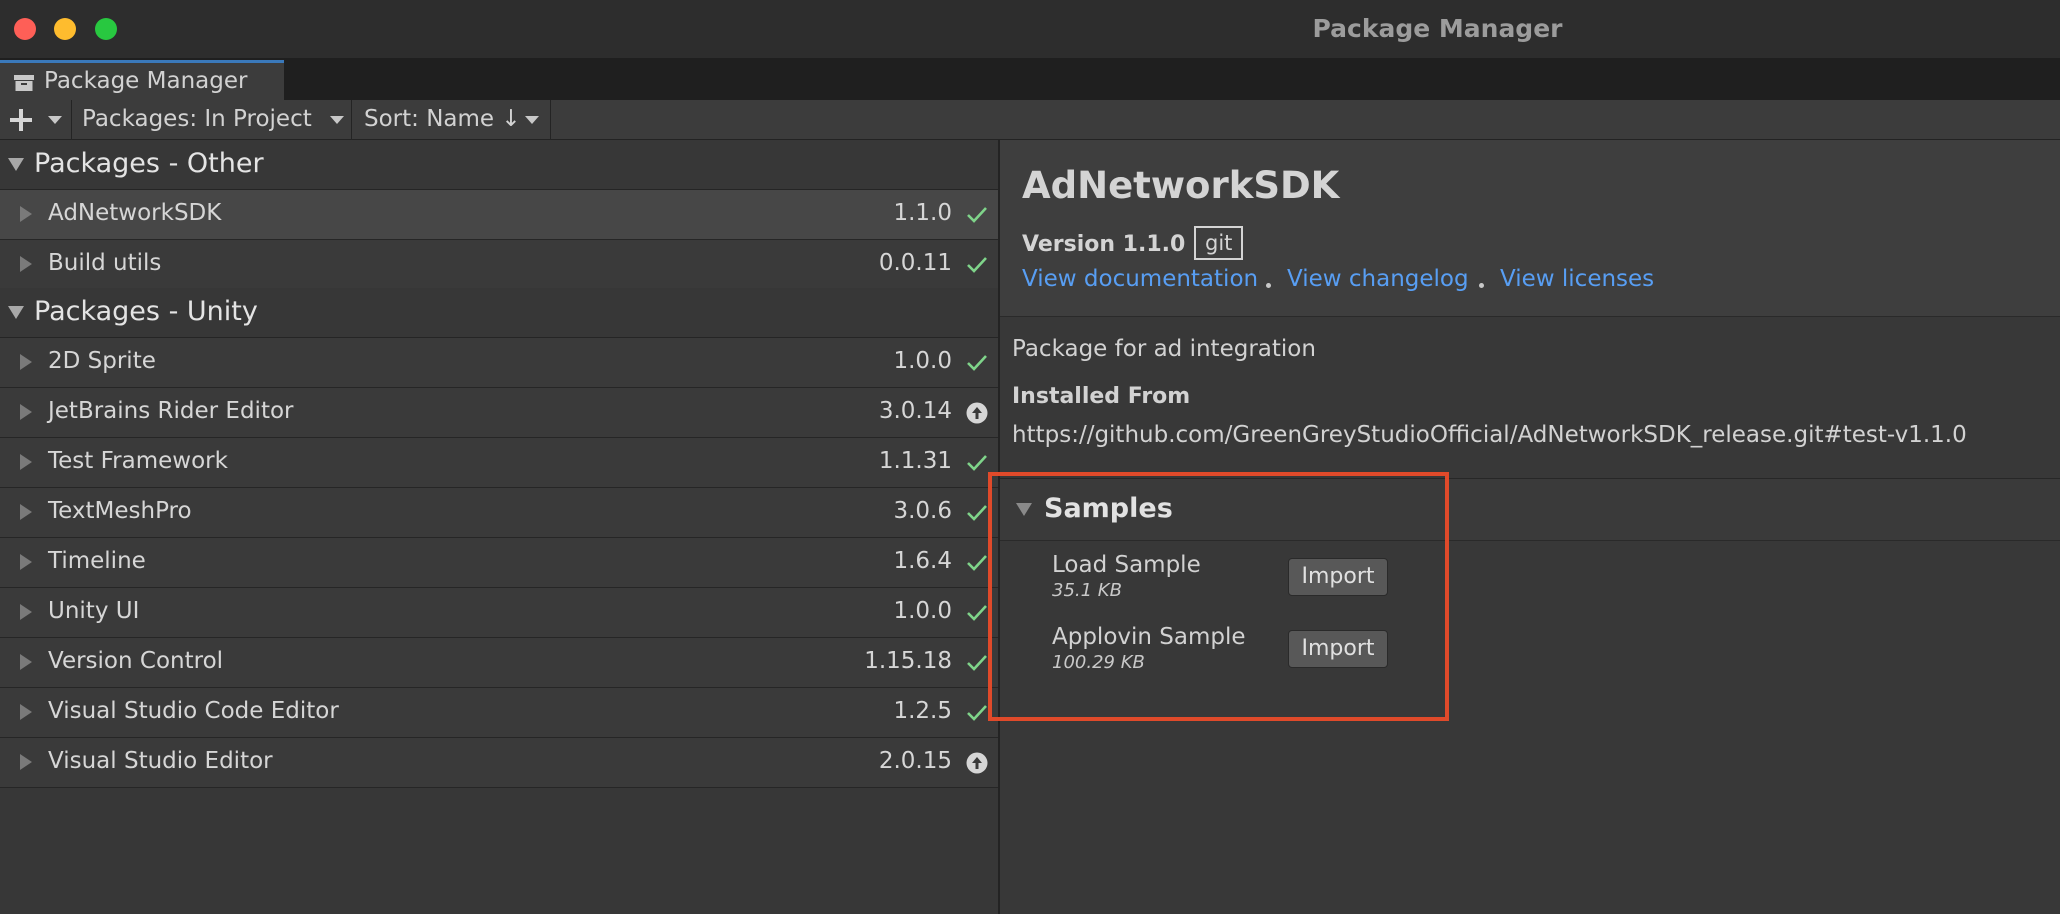 This screenshot has width=2060, height=914. Describe the element at coordinates (146, 81) in the screenshot. I see `tab-label: Package Manager` at that location.